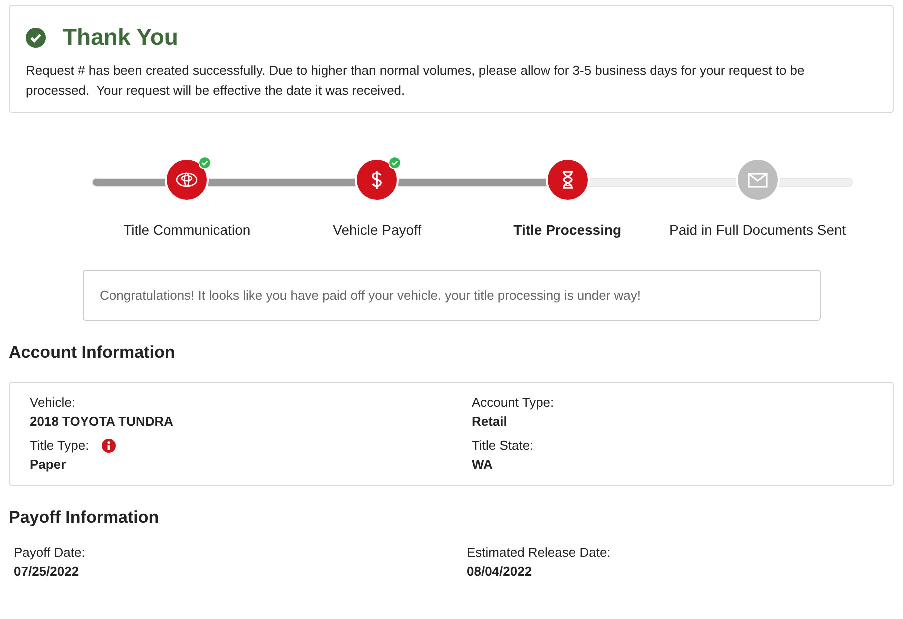 The width and height of the screenshot is (903, 619). What do you see at coordinates (84, 518) in the screenshot?
I see `section-heading: Payoff Information` at bounding box center [84, 518].